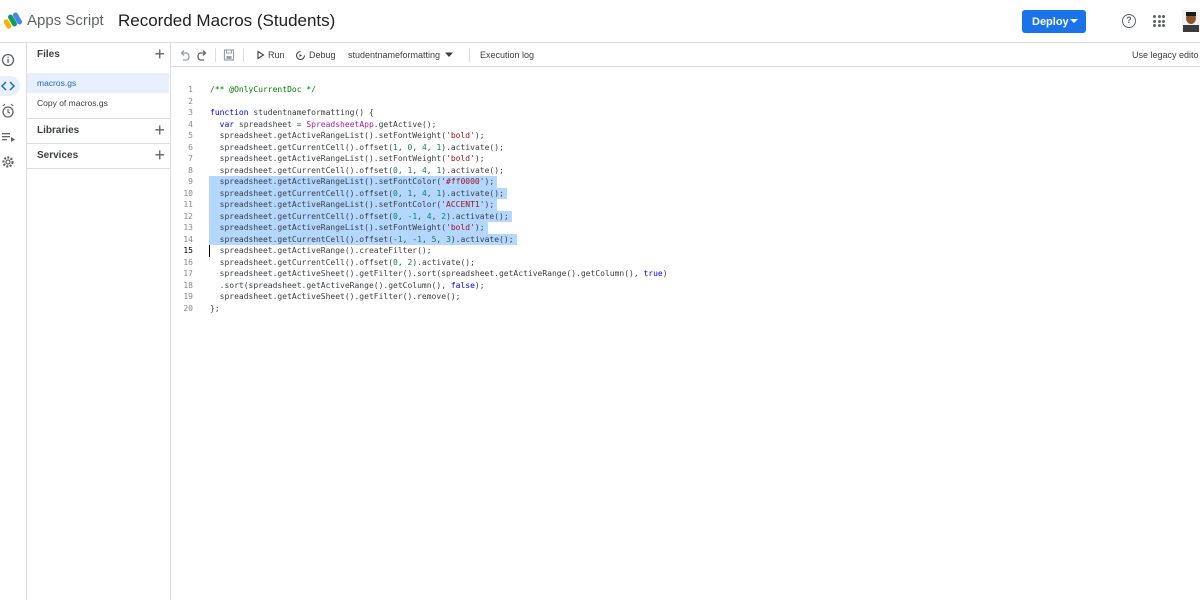 The width and height of the screenshot is (1200, 600). I want to click on avatar, so click(1191, 21).